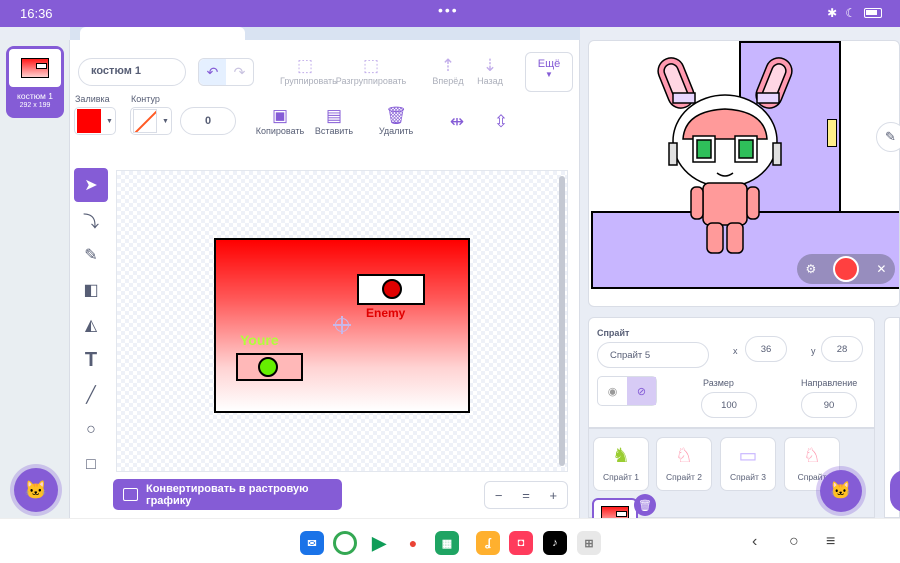  I want to click on sprite-heading: Спрайт, so click(613, 333).